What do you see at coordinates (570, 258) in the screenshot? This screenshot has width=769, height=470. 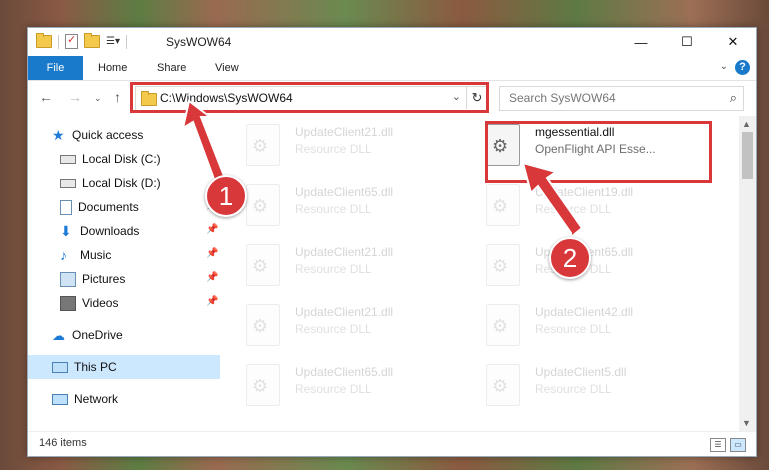 I see `step-badge-2: 2` at bounding box center [570, 258].